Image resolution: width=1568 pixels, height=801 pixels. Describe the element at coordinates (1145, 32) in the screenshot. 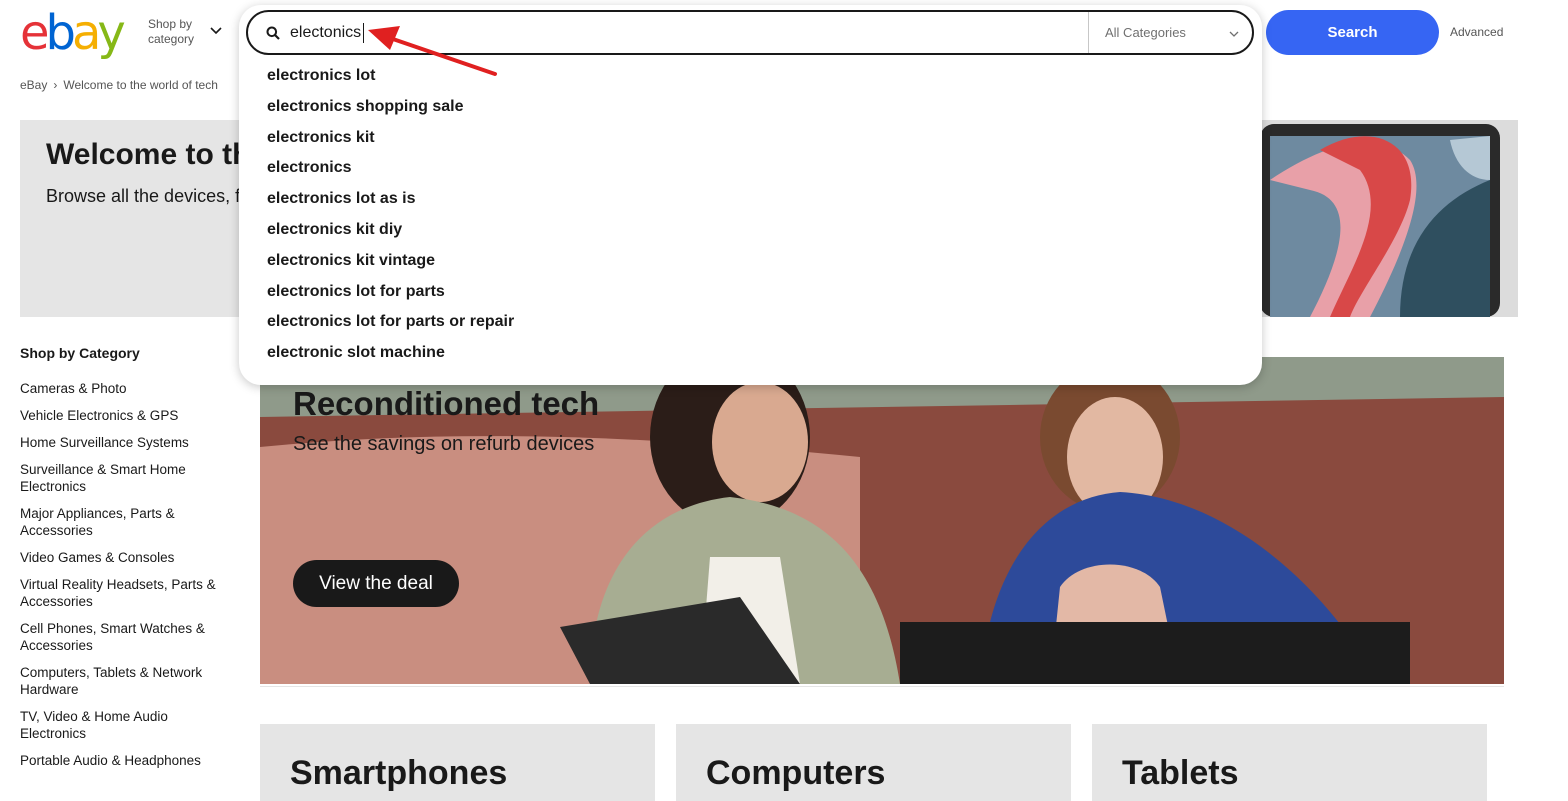

I see `category-select: All Categories` at that location.